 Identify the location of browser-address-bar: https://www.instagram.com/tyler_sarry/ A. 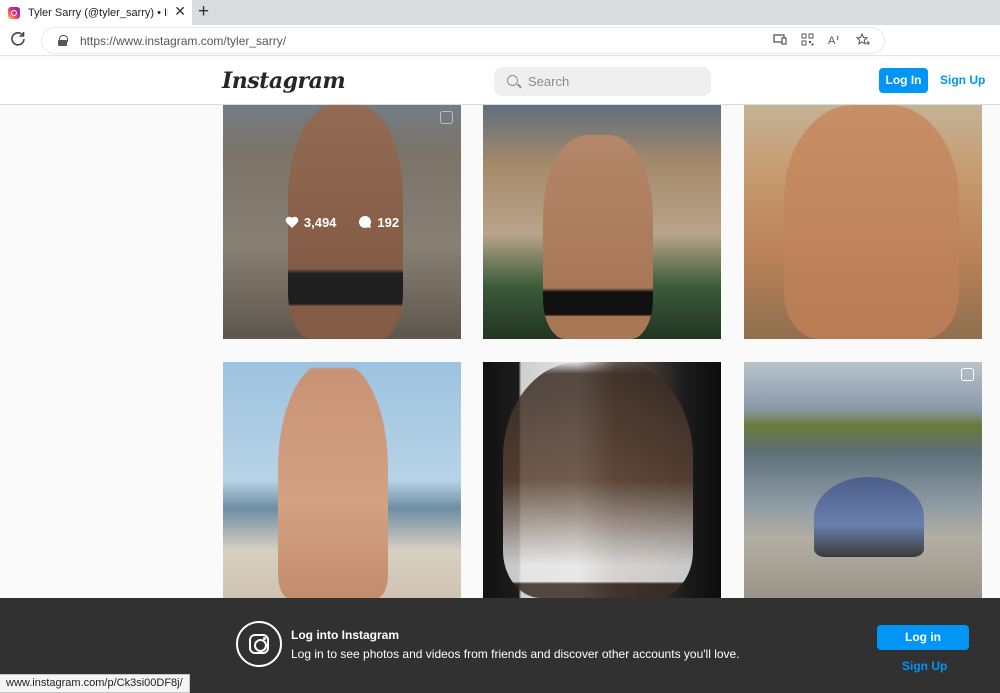
(500, 40).